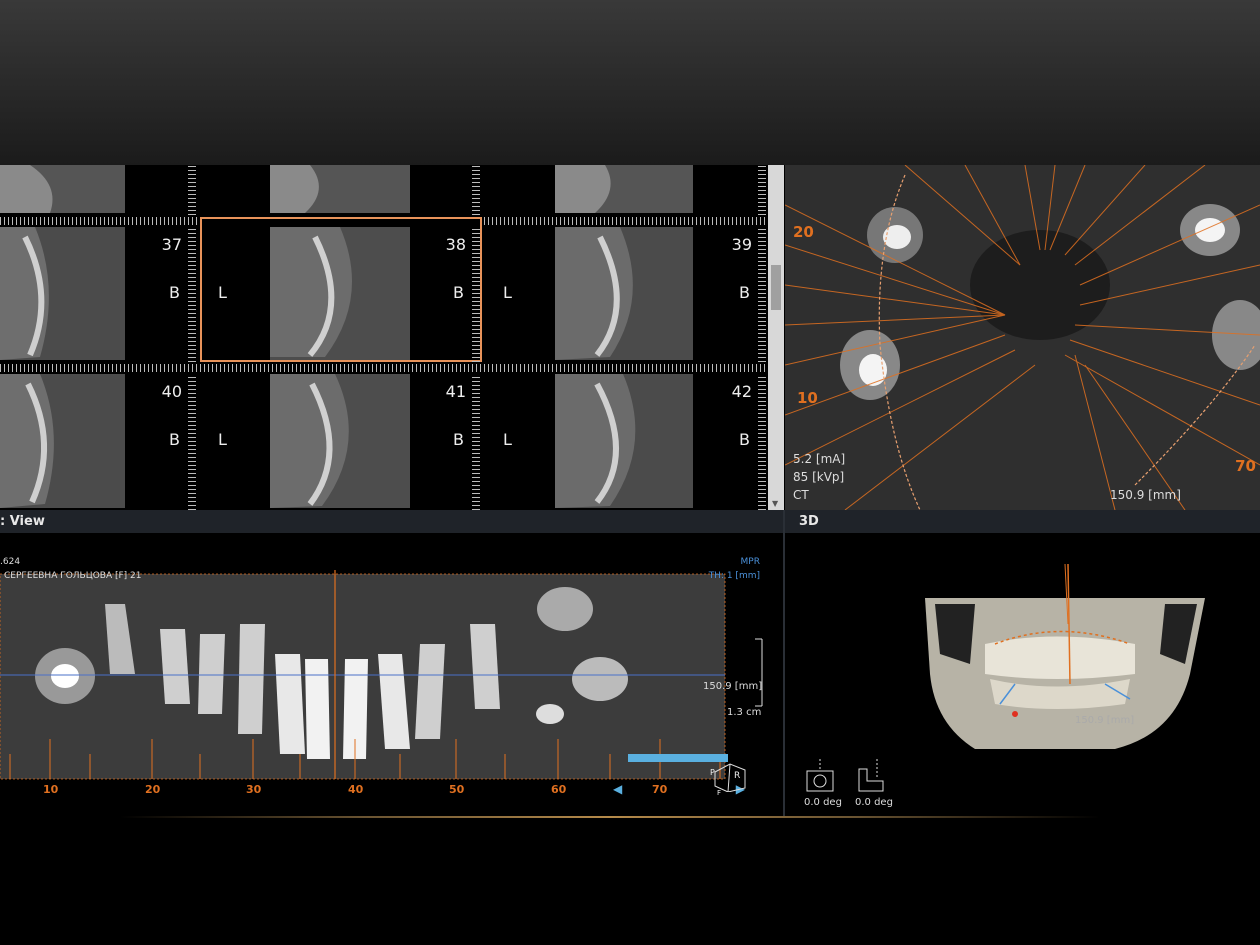 This screenshot has width=1260, height=945. What do you see at coordinates (626, 294) in the screenshot?
I see `cross-section-tile: 39 B L` at bounding box center [626, 294].